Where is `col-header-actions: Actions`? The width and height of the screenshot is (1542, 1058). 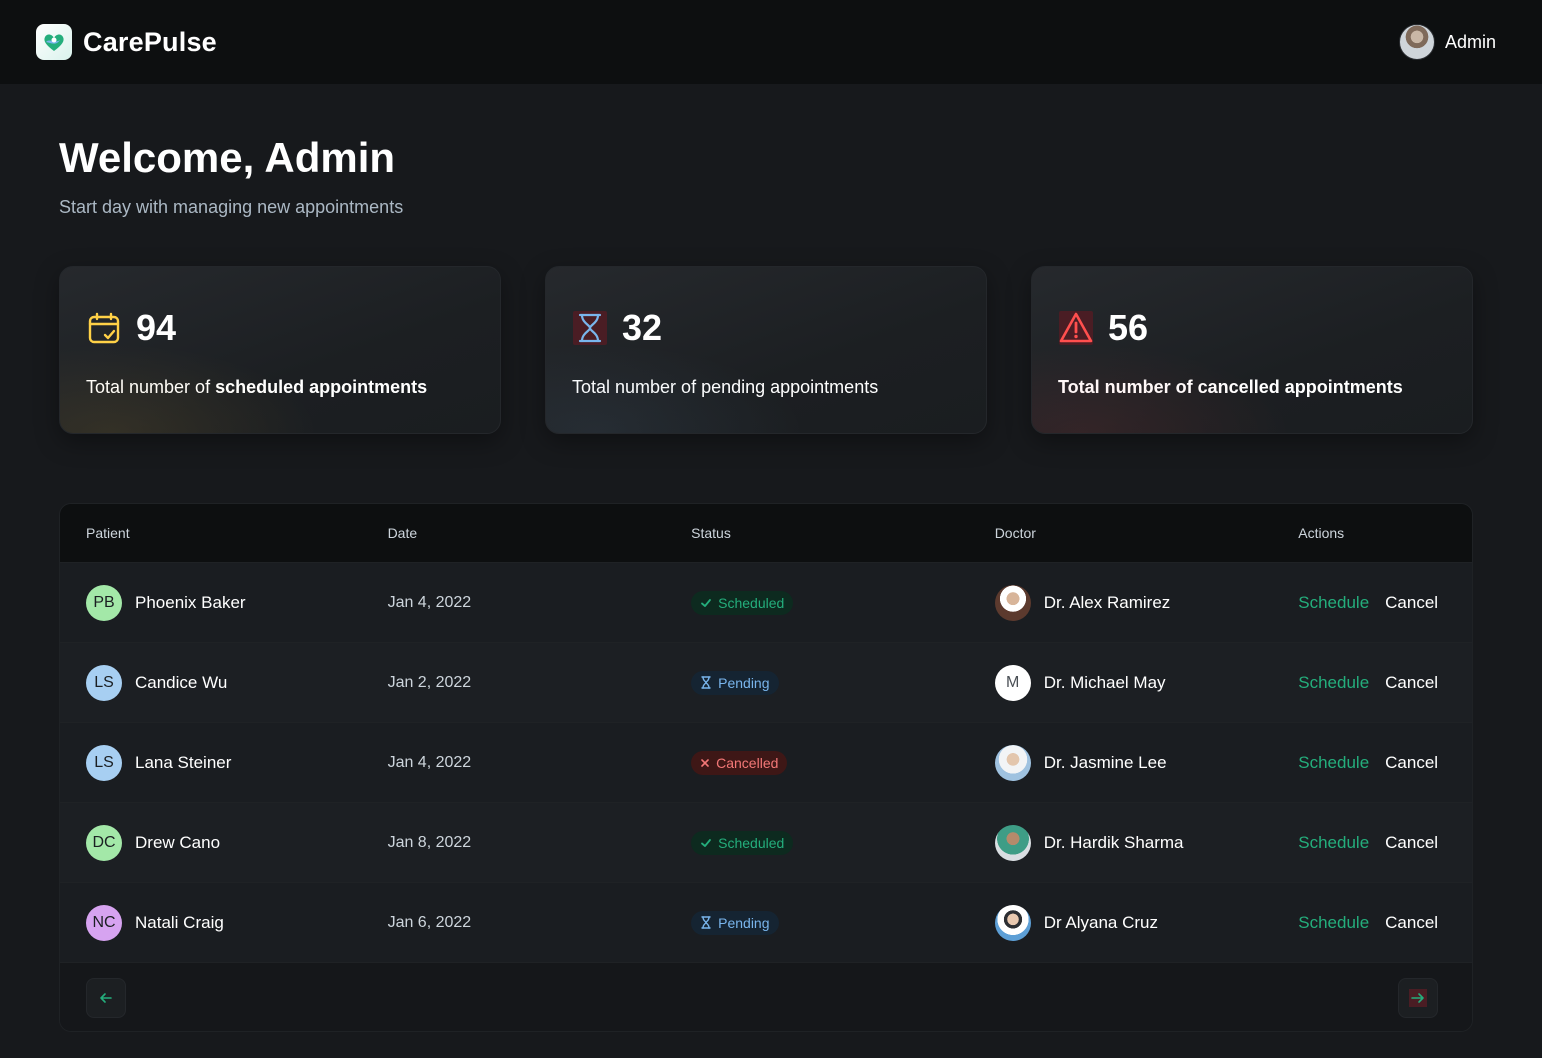 col-header-actions: Actions is located at coordinates (1321, 533).